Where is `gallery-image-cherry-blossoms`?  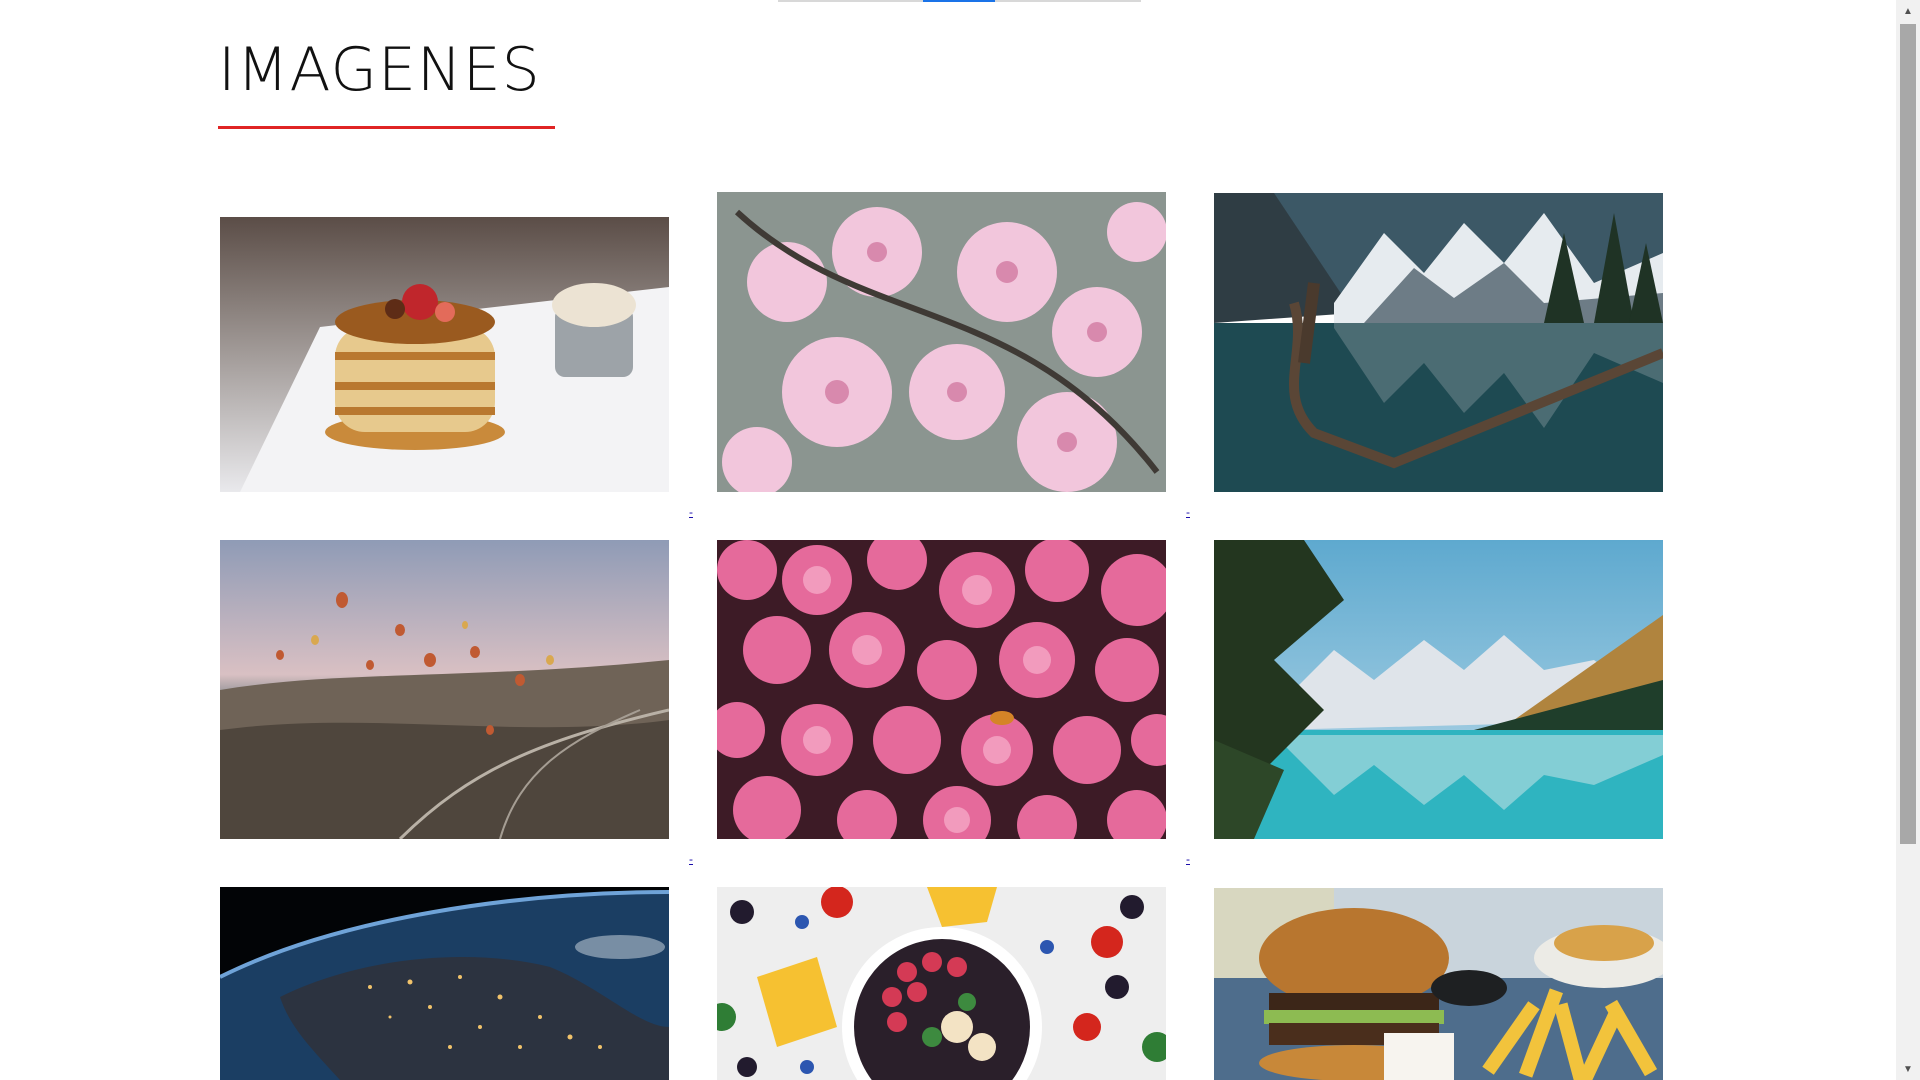
gallery-image-cherry-blossoms is located at coordinates (941, 342).